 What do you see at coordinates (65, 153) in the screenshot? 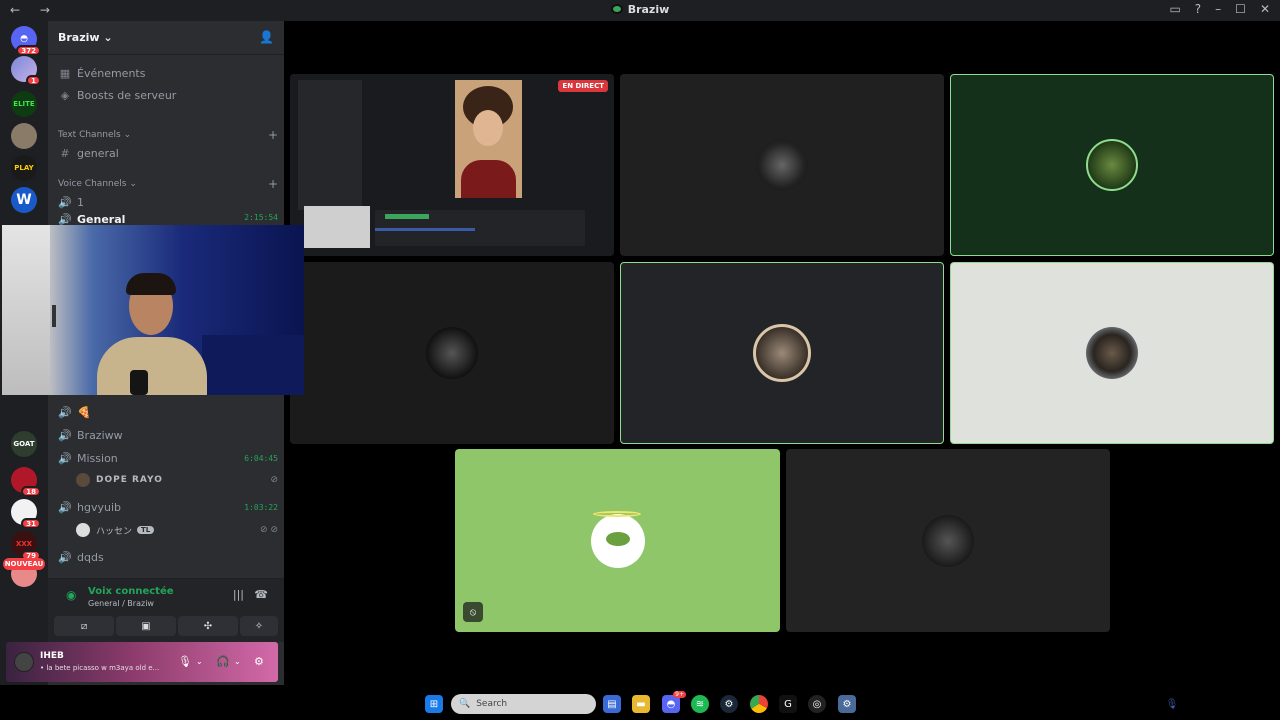
I see `hash-icon: #` at bounding box center [65, 153].